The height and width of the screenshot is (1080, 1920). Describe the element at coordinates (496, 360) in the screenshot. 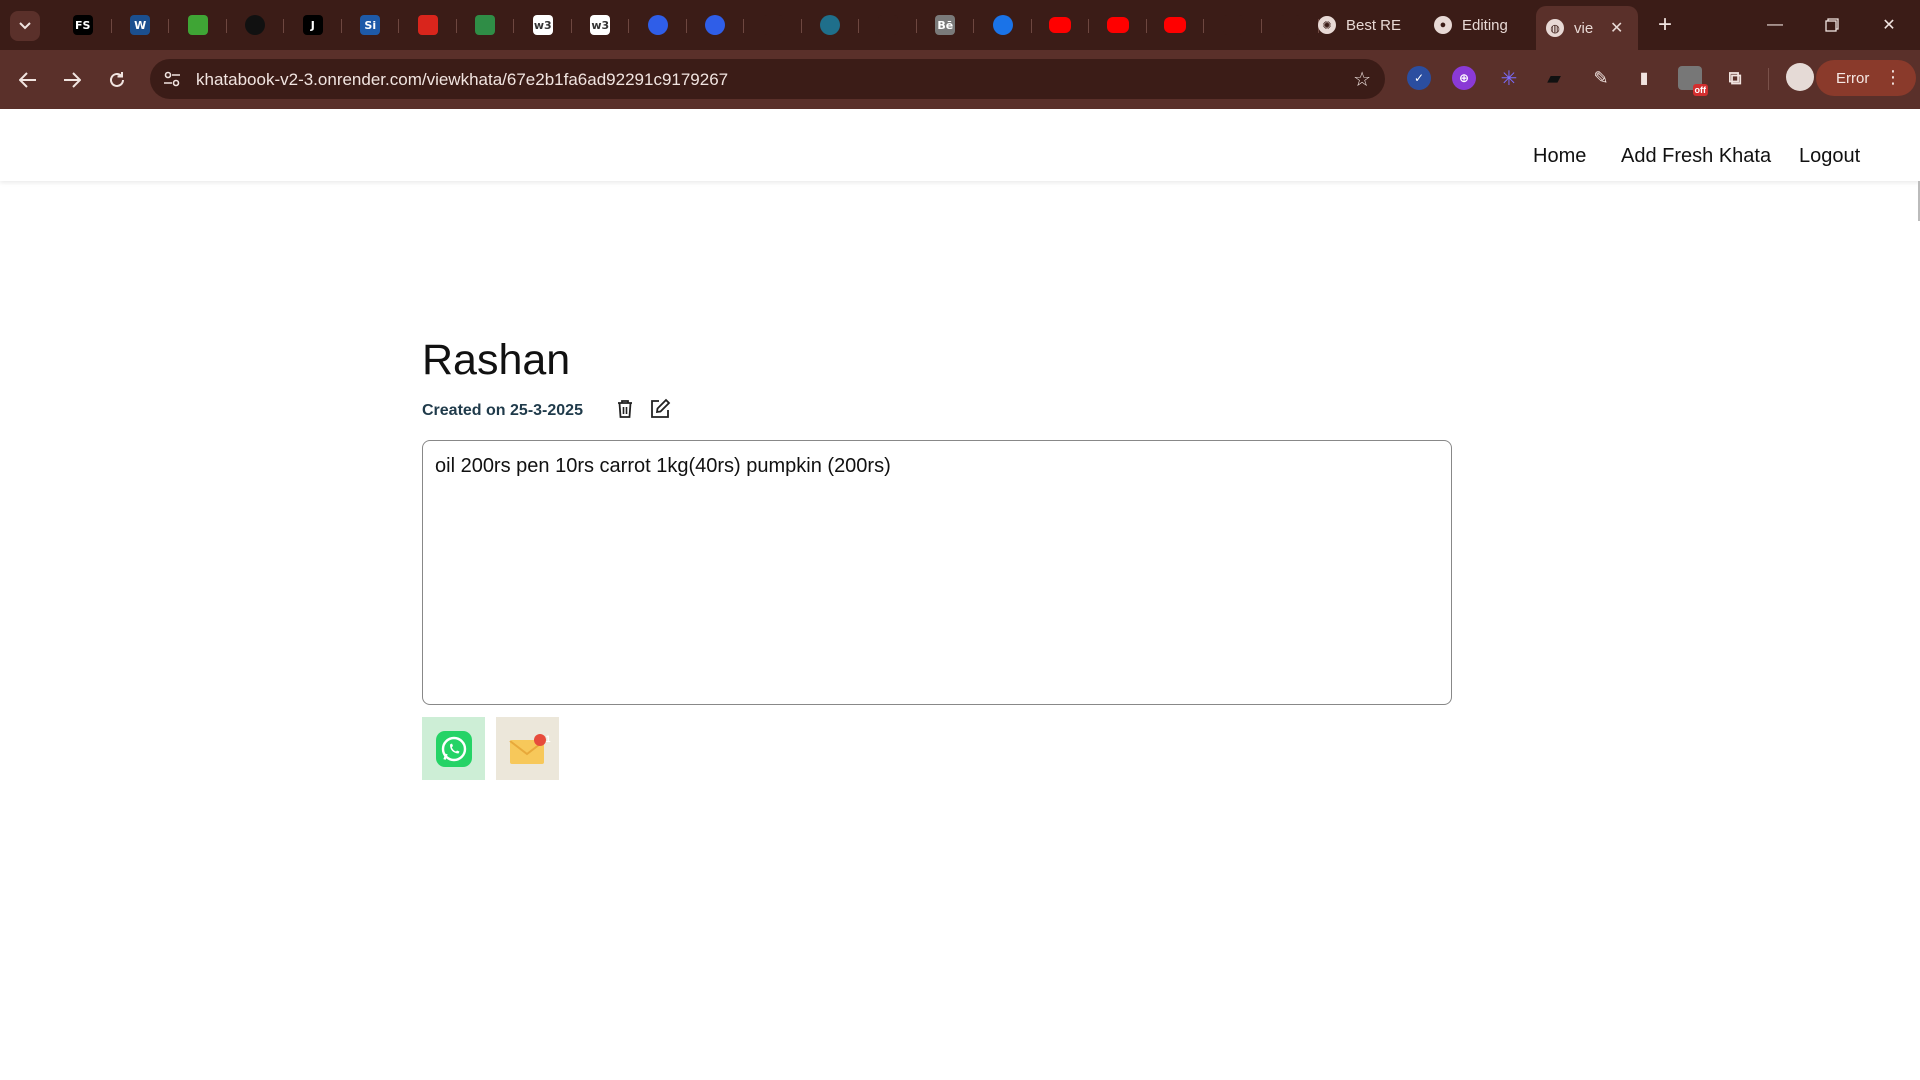

I see `khata-title: Rashan` at that location.